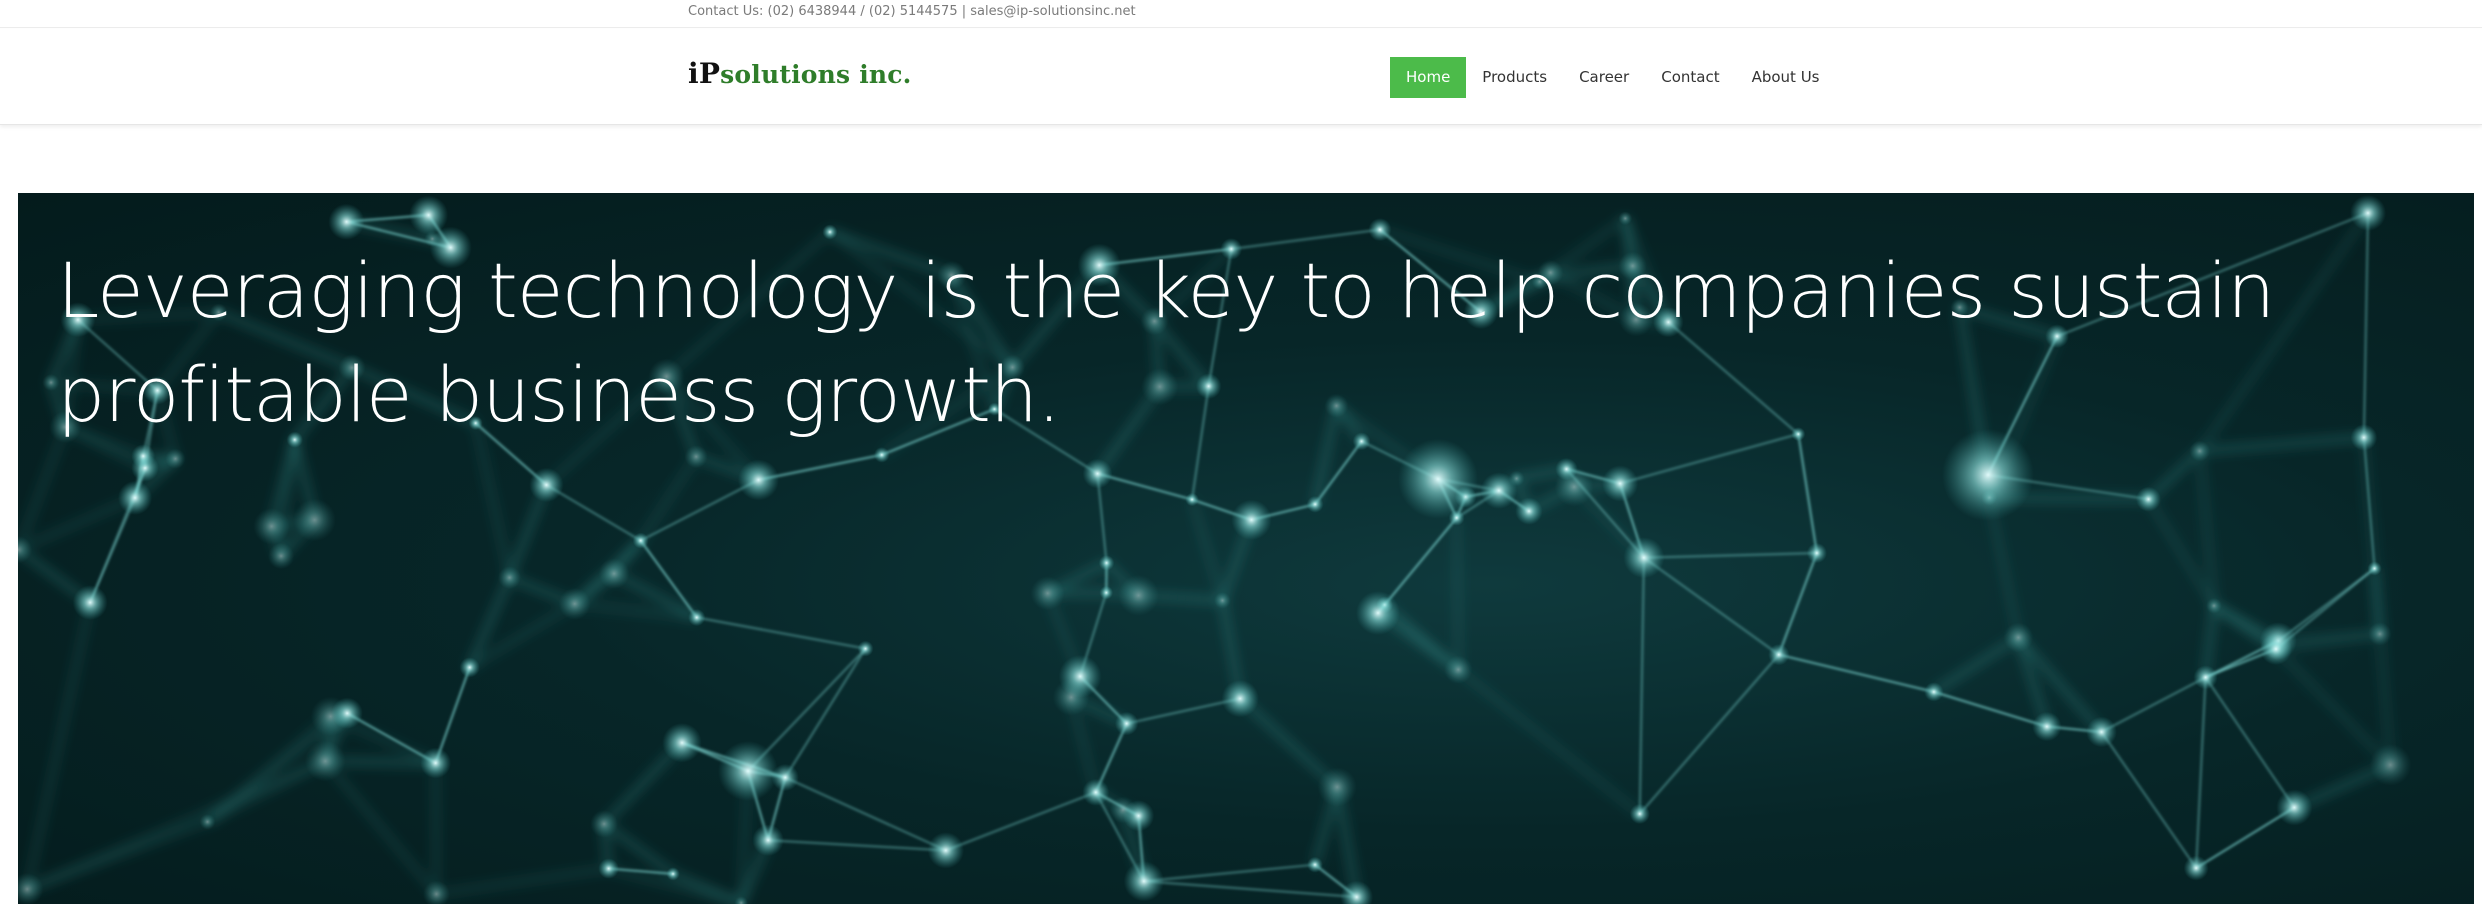  Describe the element at coordinates (1604, 77) in the screenshot. I see `nav-career: Career` at that location.